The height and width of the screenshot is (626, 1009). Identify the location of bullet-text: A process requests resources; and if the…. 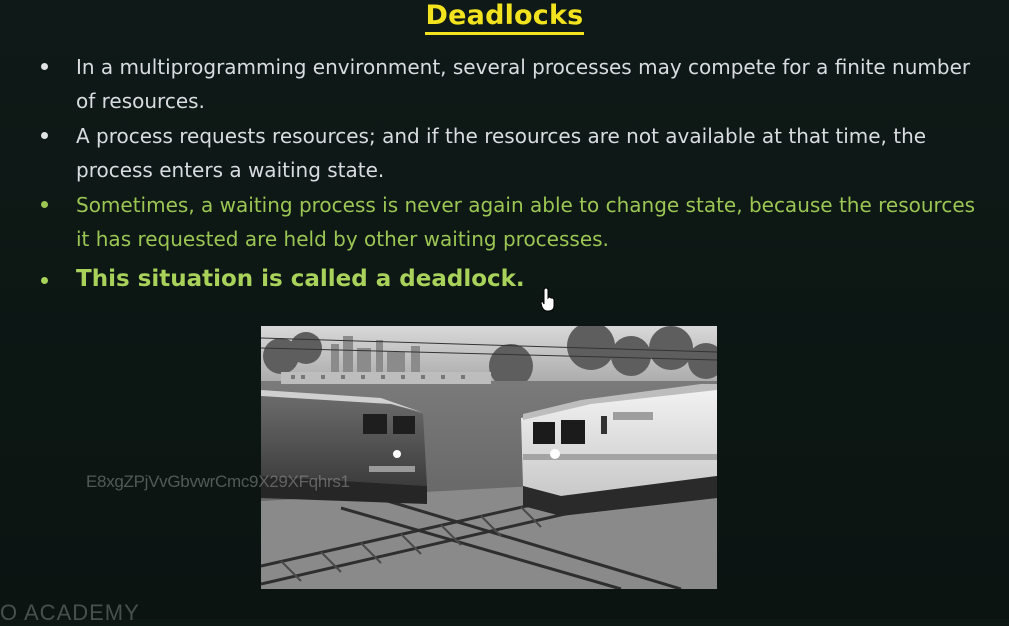
(501, 153).